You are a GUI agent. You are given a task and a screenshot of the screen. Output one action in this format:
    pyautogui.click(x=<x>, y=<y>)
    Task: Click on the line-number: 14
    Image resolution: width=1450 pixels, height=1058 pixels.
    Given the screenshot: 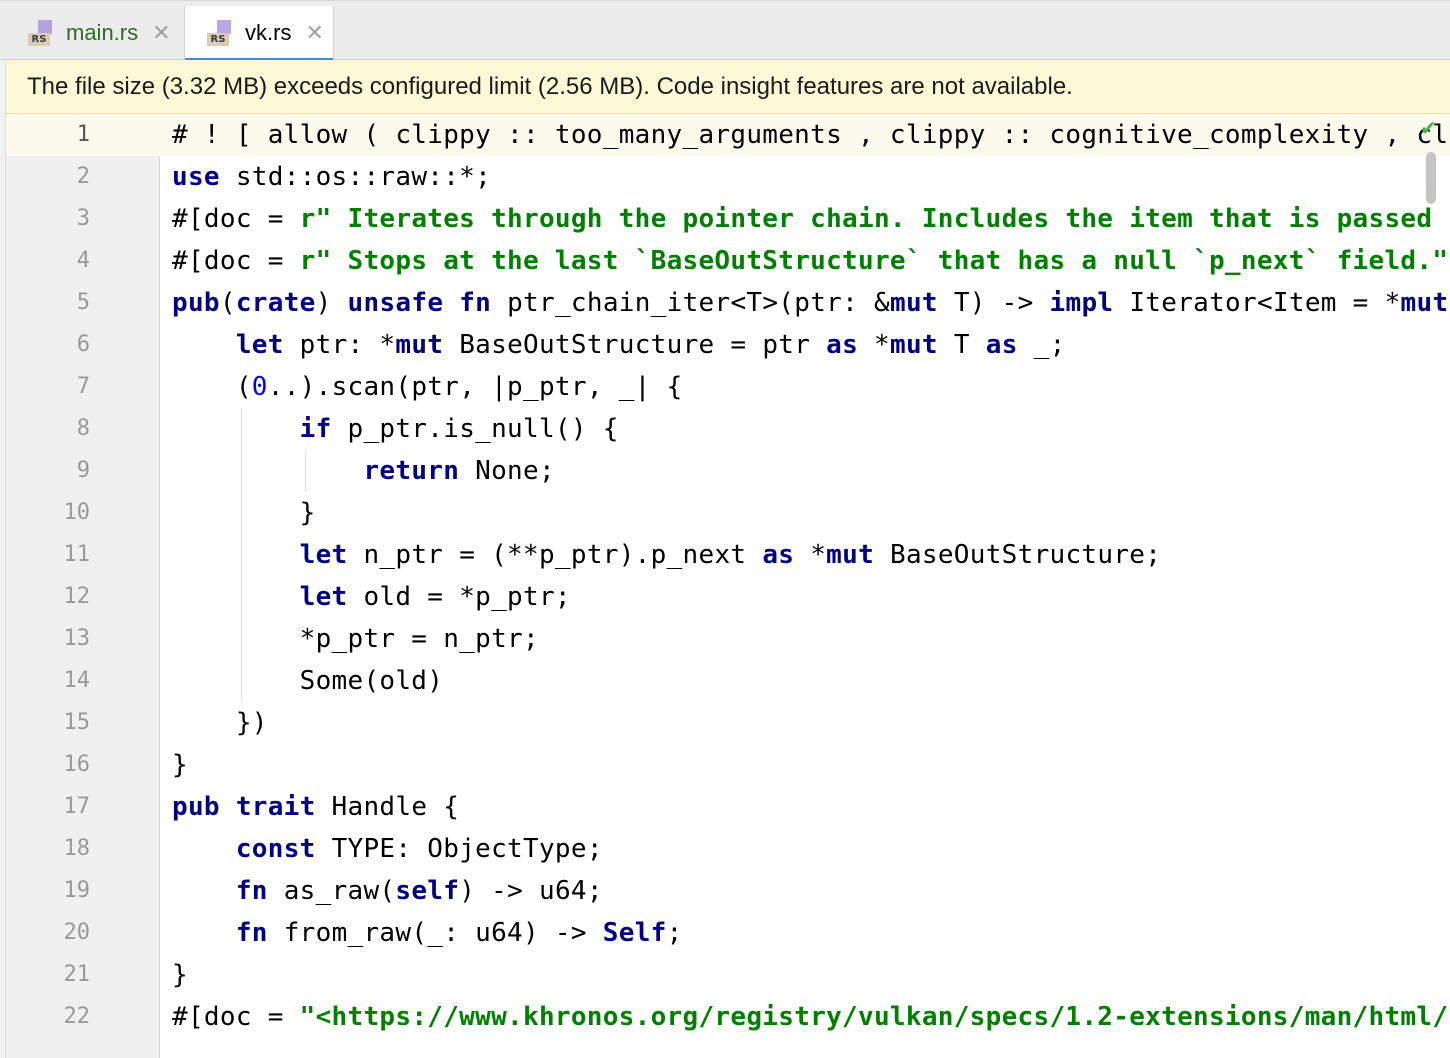 What is the action you would take?
    pyautogui.click(x=48, y=681)
    